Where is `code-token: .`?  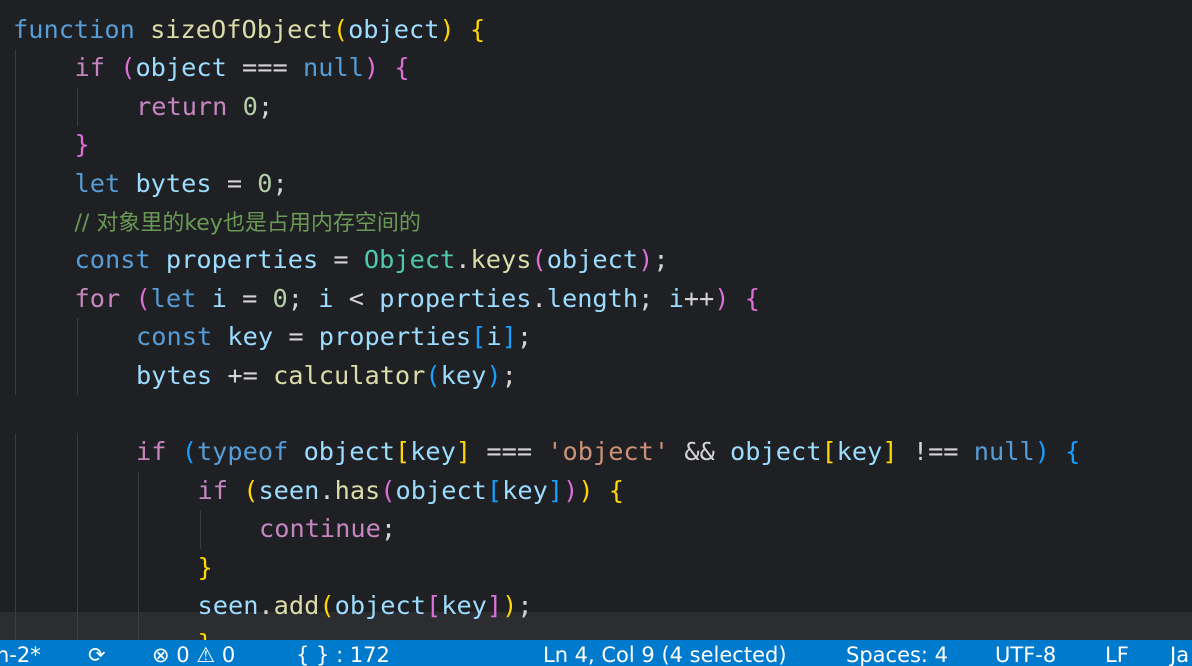 code-token: . is located at coordinates (266, 605).